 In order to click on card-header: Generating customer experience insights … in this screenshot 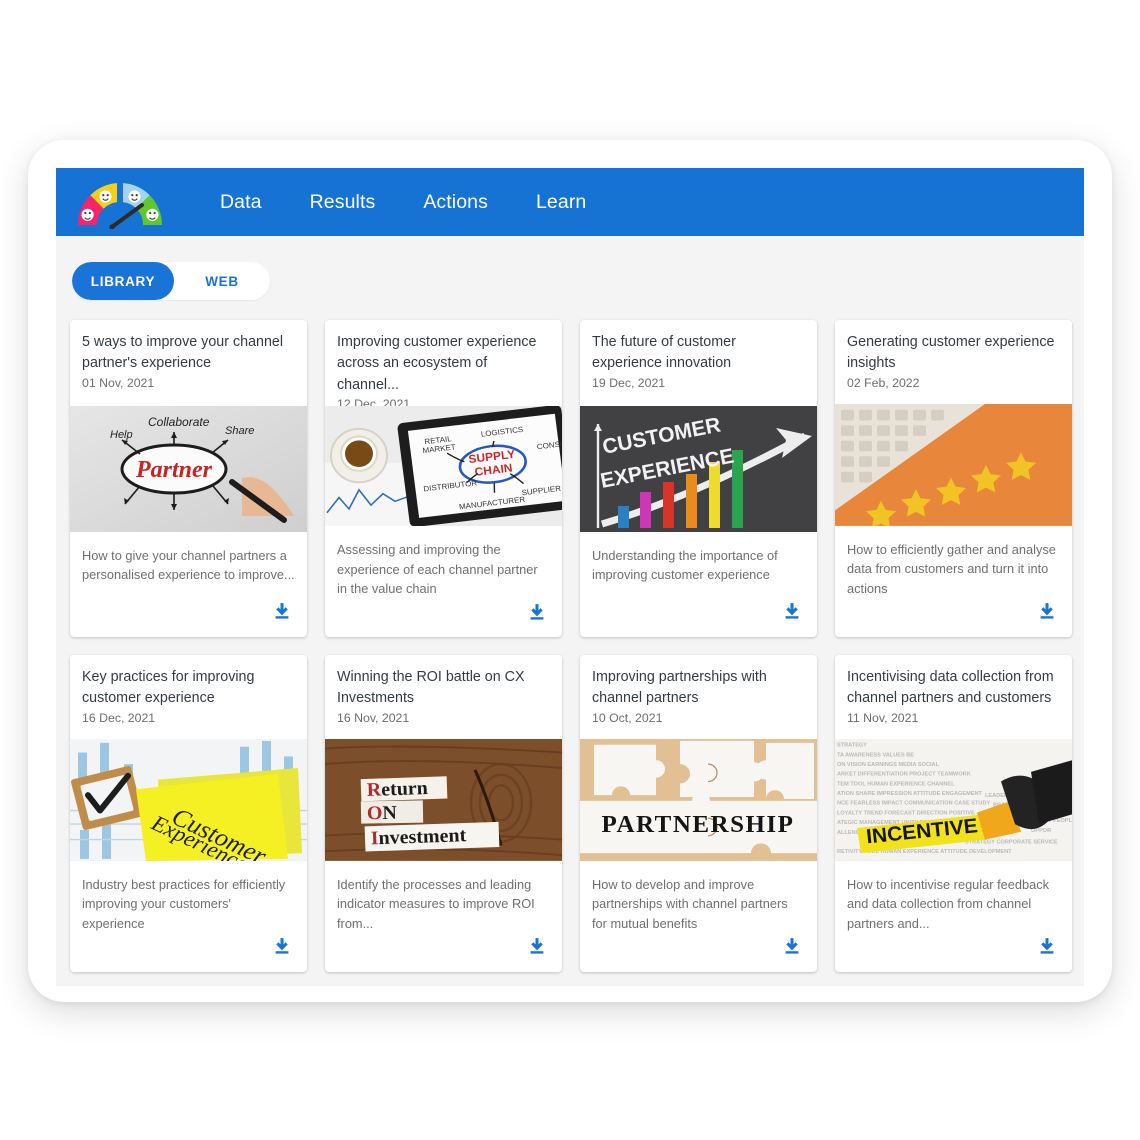, I will do `click(953, 362)`.